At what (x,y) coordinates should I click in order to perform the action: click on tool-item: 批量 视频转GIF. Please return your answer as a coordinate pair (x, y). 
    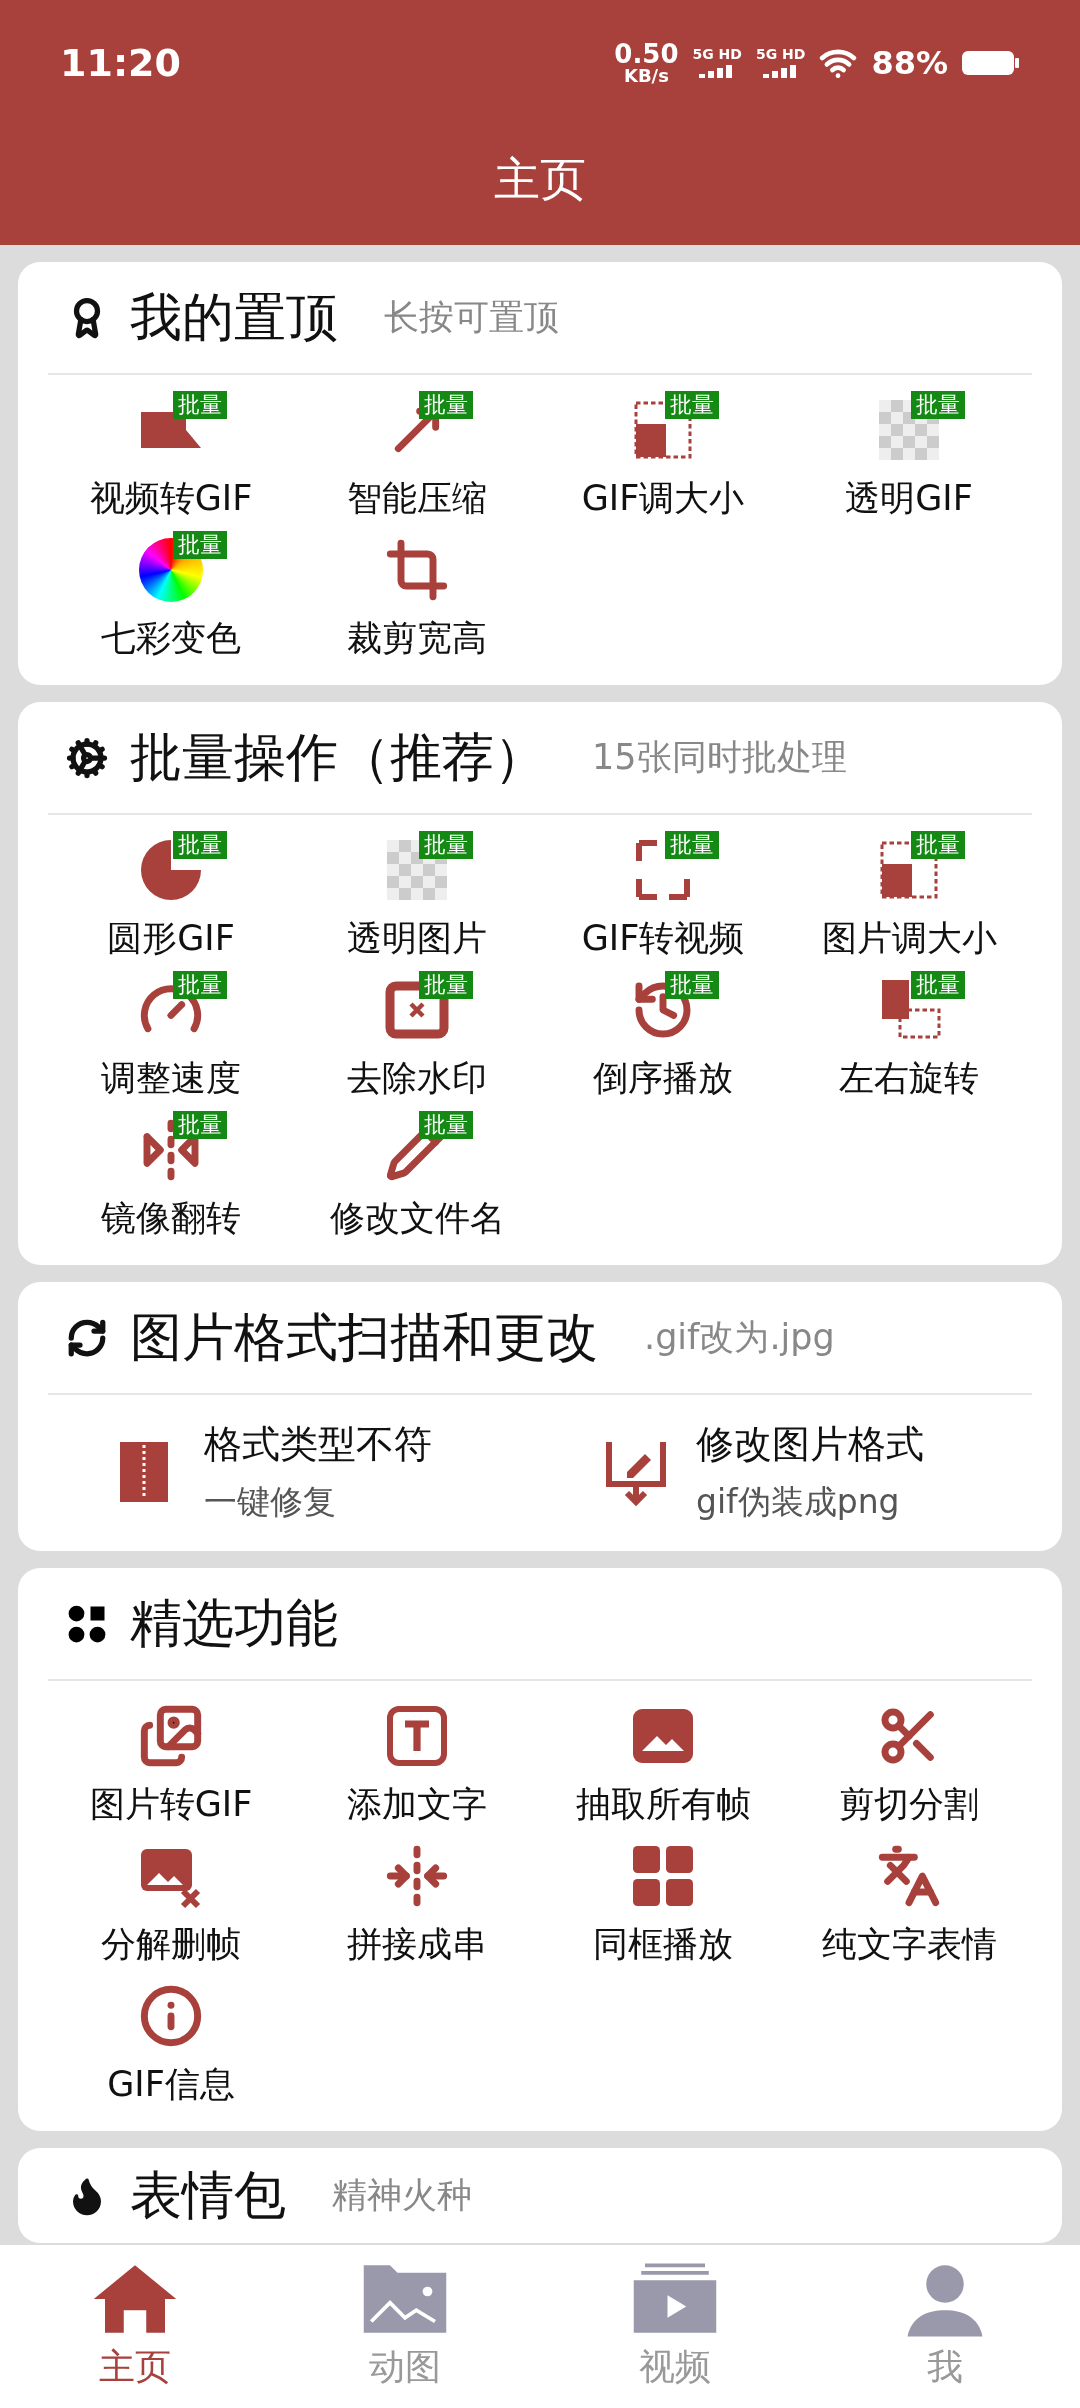
    Looking at the image, I should click on (171, 459).